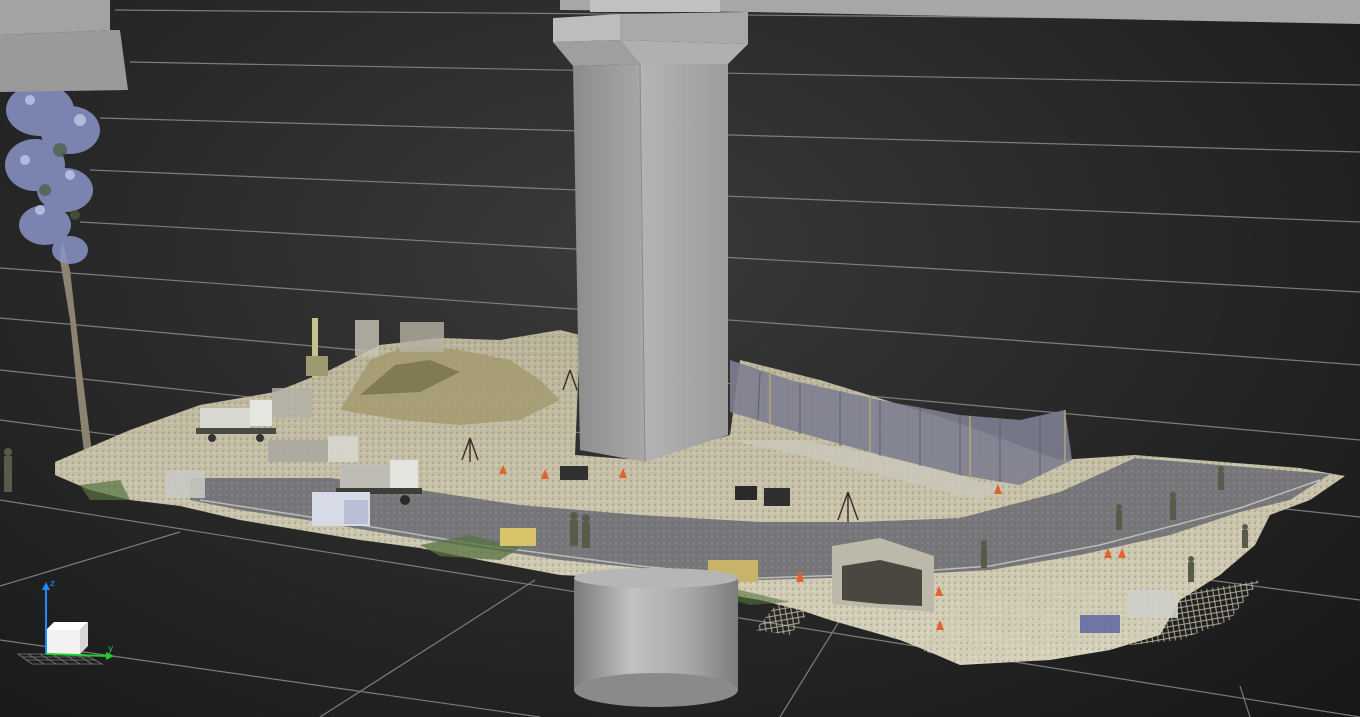 The image size is (1360, 717). I want to click on bridge-pier, so click(650, 237).